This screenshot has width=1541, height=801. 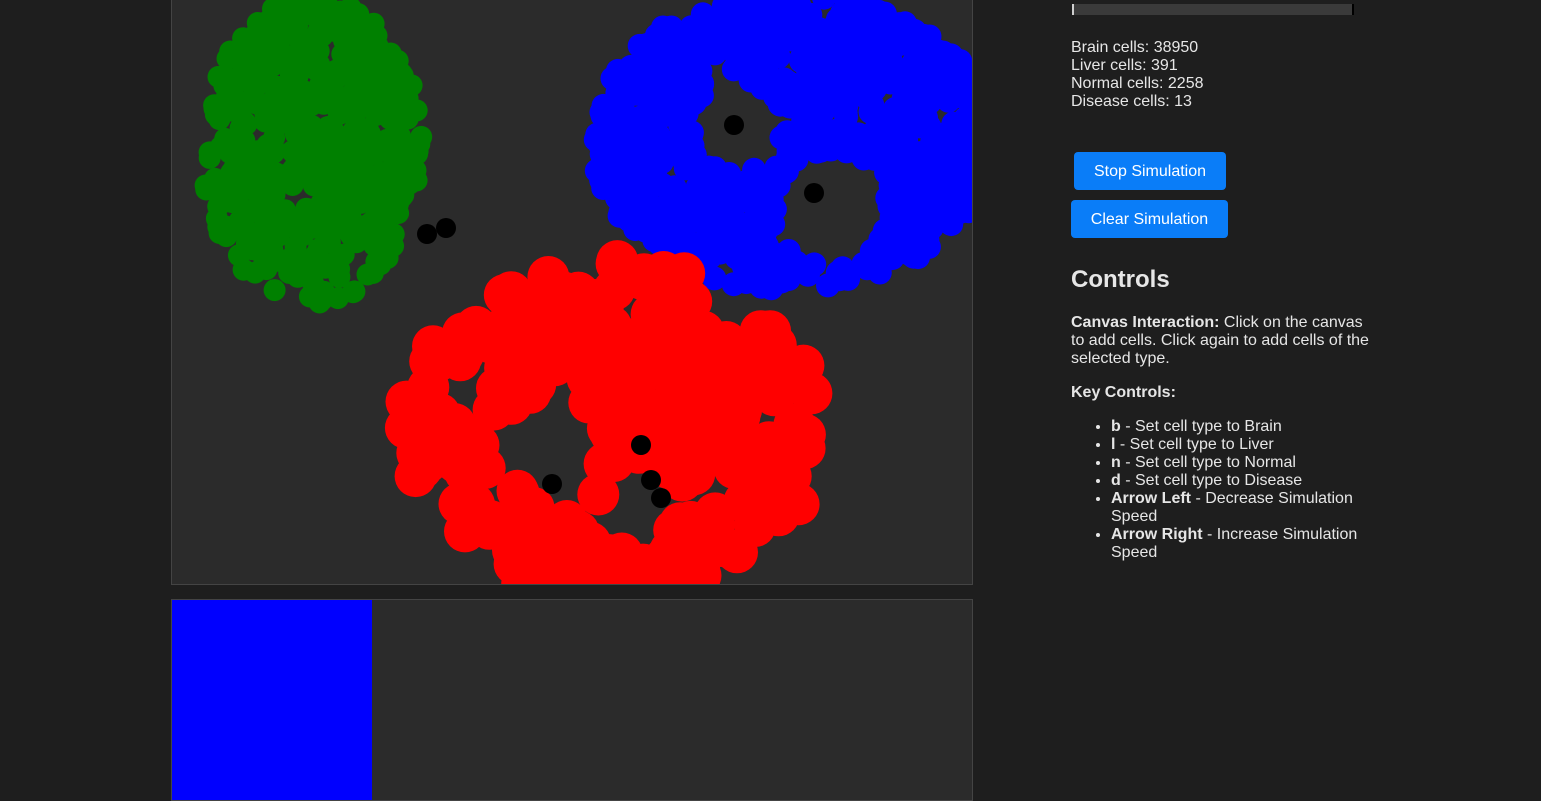 What do you see at coordinates (1149, 219) in the screenshot?
I see `clear-simulation-button: Clear Simulation` at bounding box center [1149, 219].